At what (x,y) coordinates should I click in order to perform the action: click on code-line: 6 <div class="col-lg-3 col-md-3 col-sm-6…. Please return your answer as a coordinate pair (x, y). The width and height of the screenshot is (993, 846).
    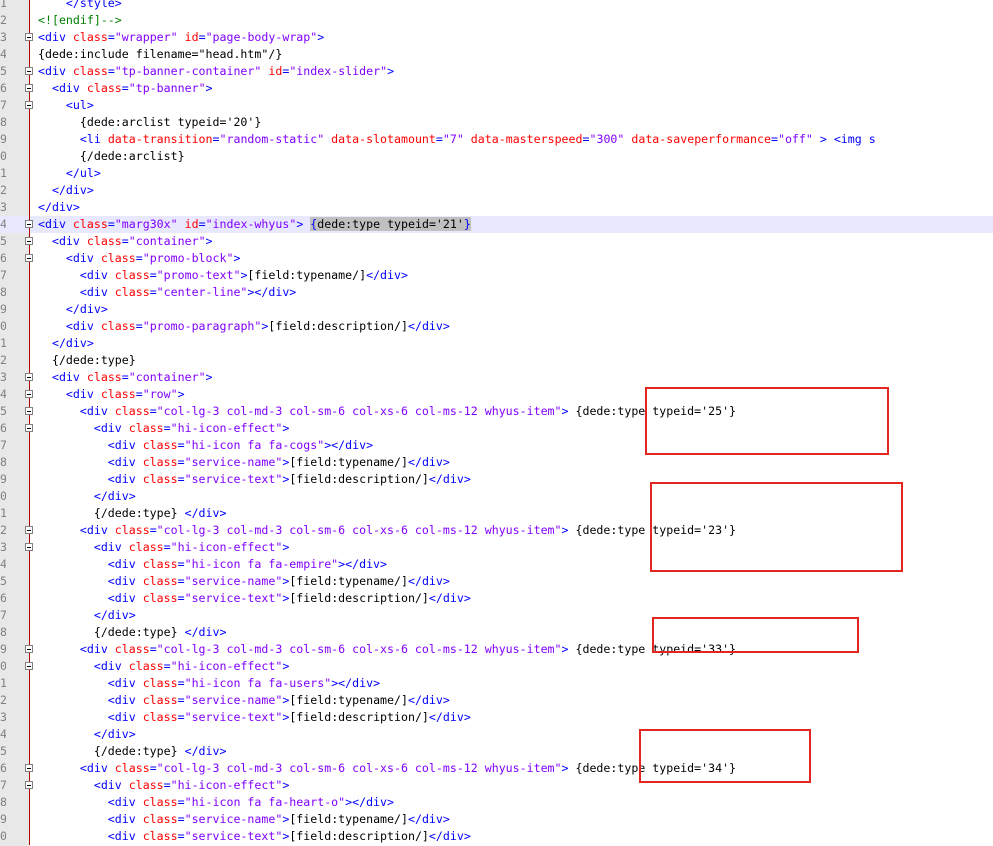
    Looking at the image, I should click on (496, 768).